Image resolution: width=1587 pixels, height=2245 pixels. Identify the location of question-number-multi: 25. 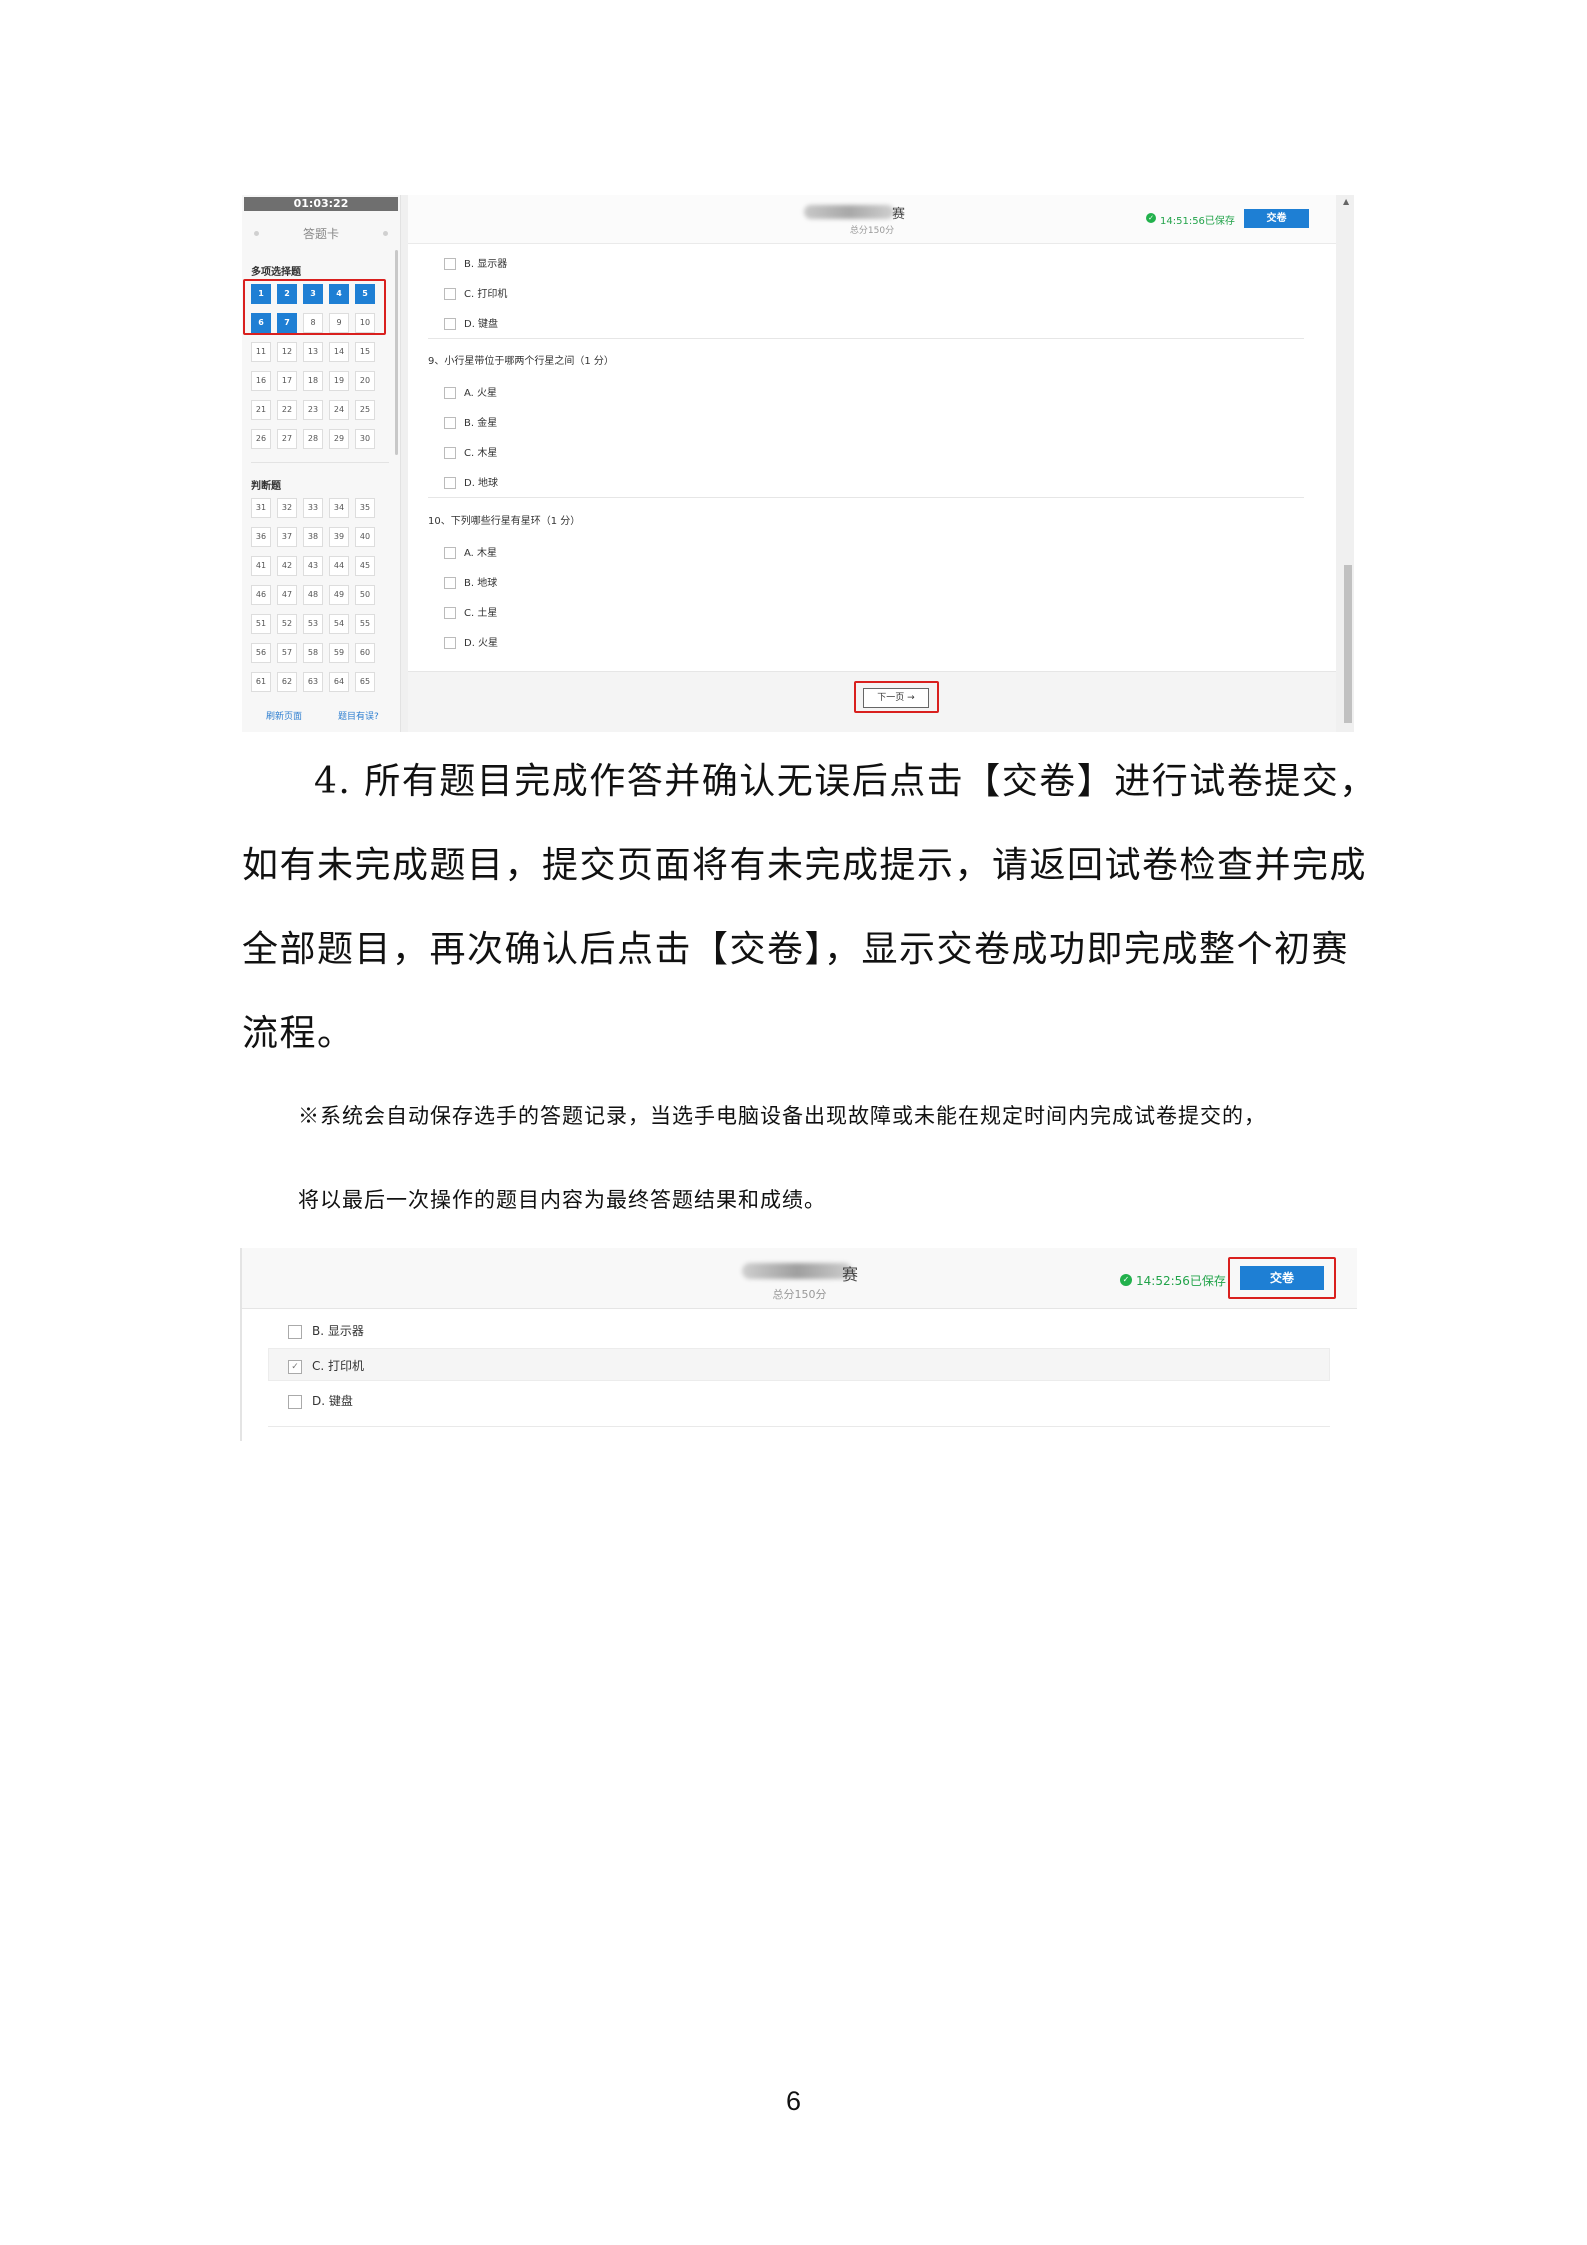
(365, 410).